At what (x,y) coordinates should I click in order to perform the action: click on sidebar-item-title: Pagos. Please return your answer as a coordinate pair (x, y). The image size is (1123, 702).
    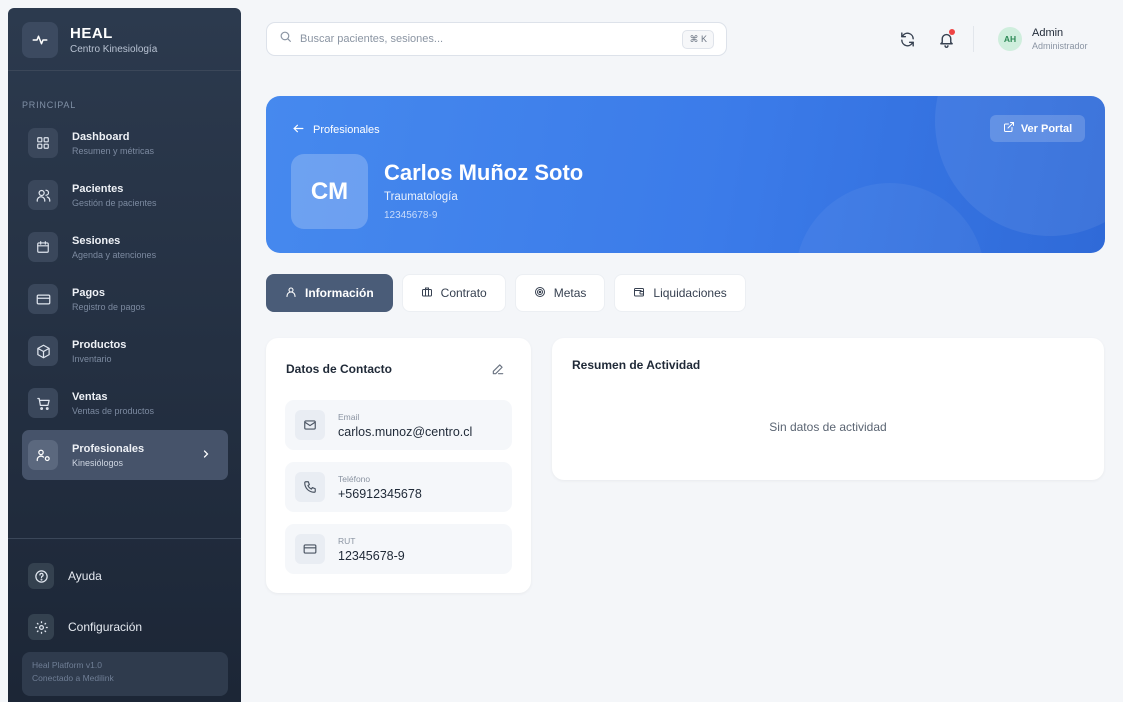
    Looking at the image, I should click on (89, 292).